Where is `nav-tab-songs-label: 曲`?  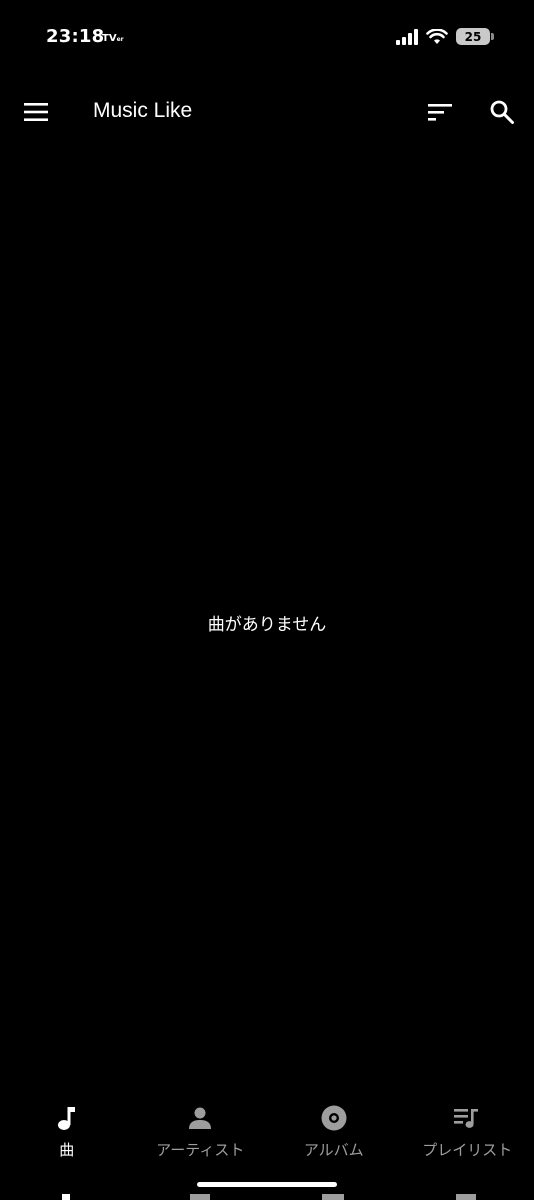 nav-tab-songs-label: 曲 is located at coordinates (67, 1150).